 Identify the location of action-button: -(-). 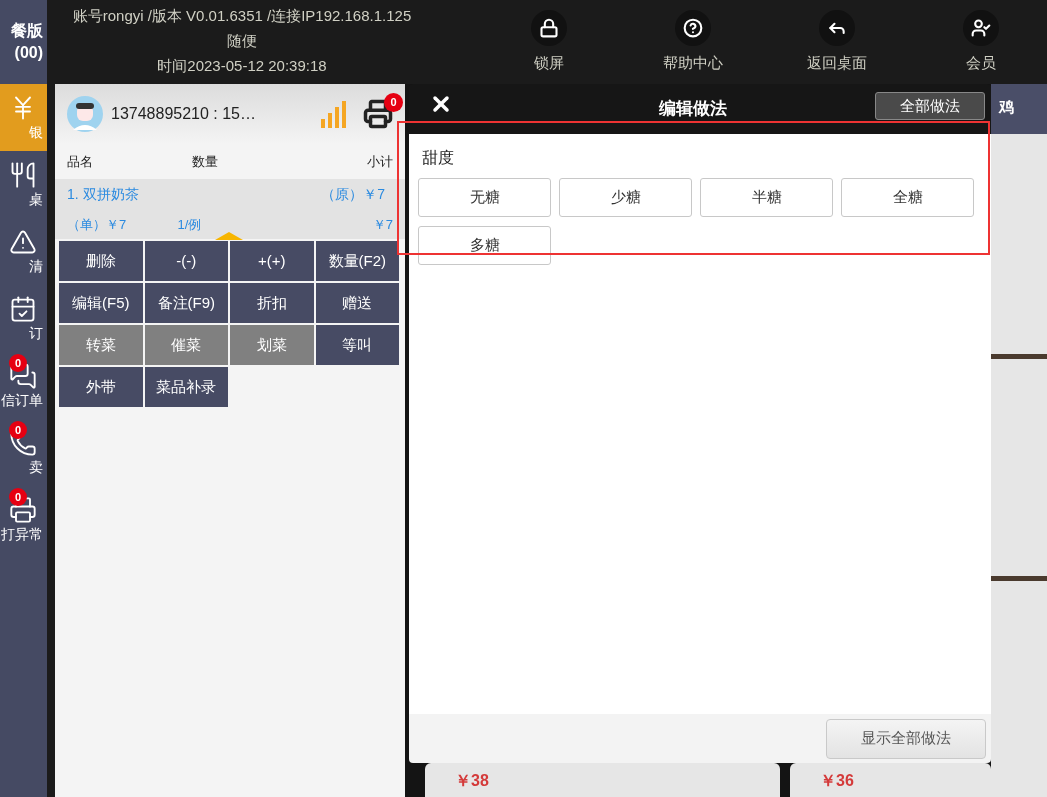
(186, 261).